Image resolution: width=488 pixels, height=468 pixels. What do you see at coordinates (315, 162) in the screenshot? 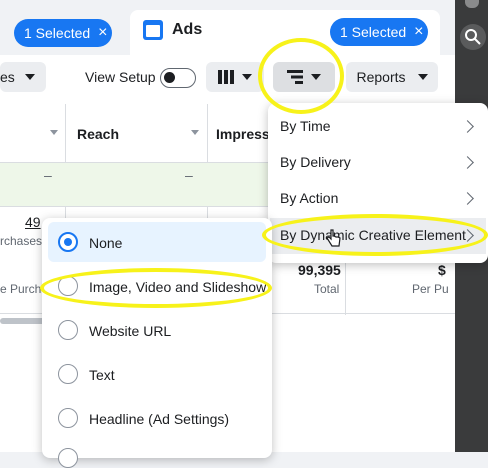
I see `menu-item-by-delivery: By Delivery` at bounding box center [315, 162].